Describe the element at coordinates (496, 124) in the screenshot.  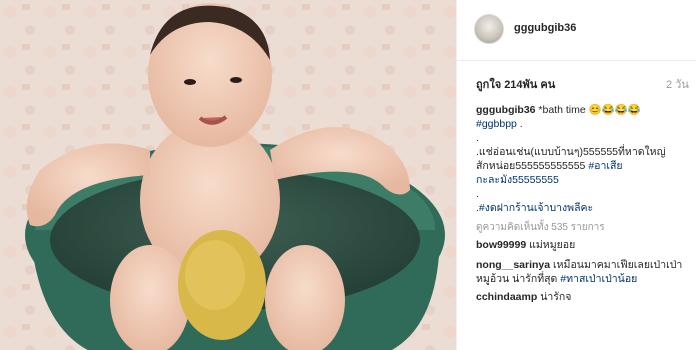
I see `hashtag-link: #ggbbpp` at that location.